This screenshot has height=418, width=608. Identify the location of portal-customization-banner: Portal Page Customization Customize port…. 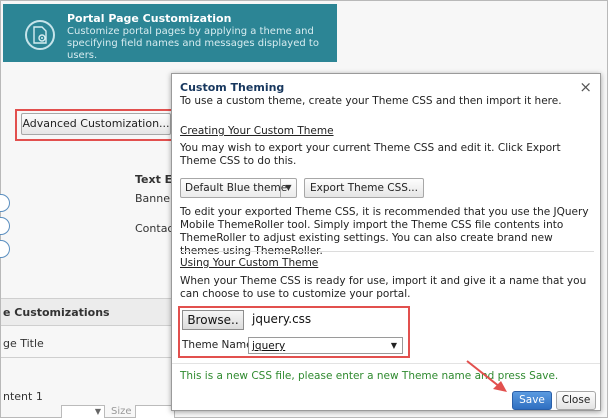
(170, 33).